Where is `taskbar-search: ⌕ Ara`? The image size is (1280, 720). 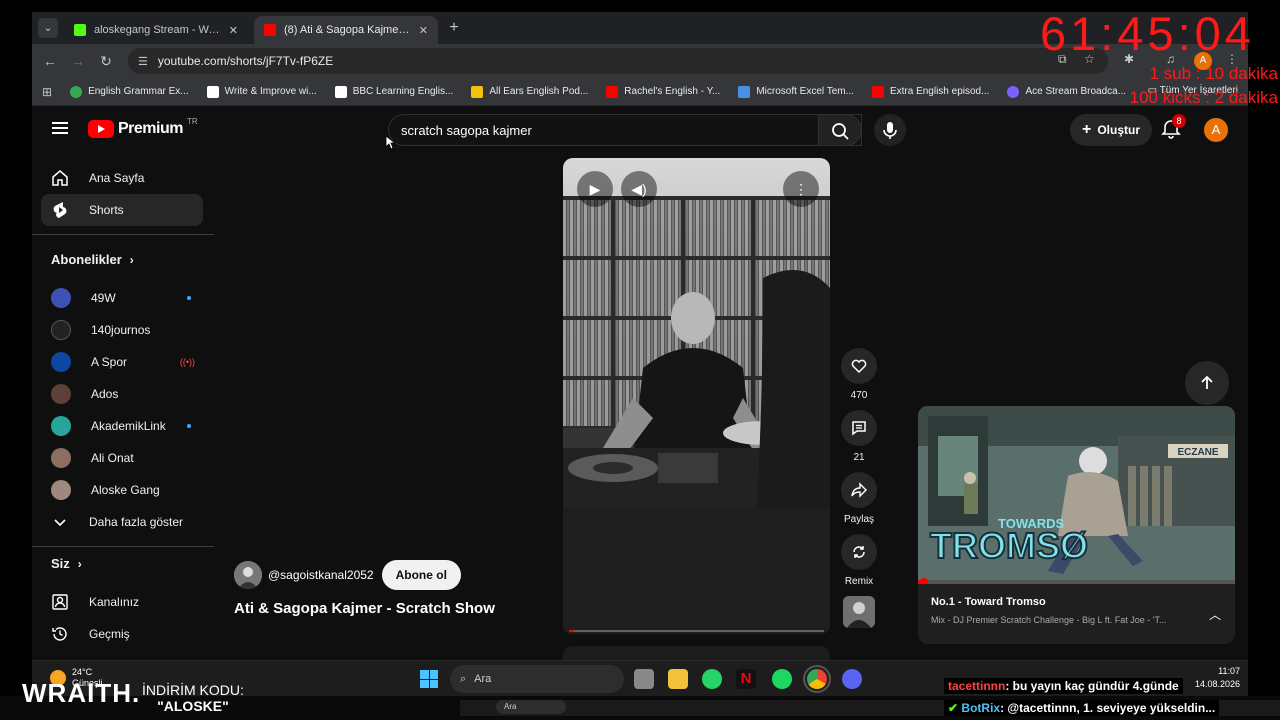 taskbar-search: ⌕ Ara is located at coordinates (537, 679).